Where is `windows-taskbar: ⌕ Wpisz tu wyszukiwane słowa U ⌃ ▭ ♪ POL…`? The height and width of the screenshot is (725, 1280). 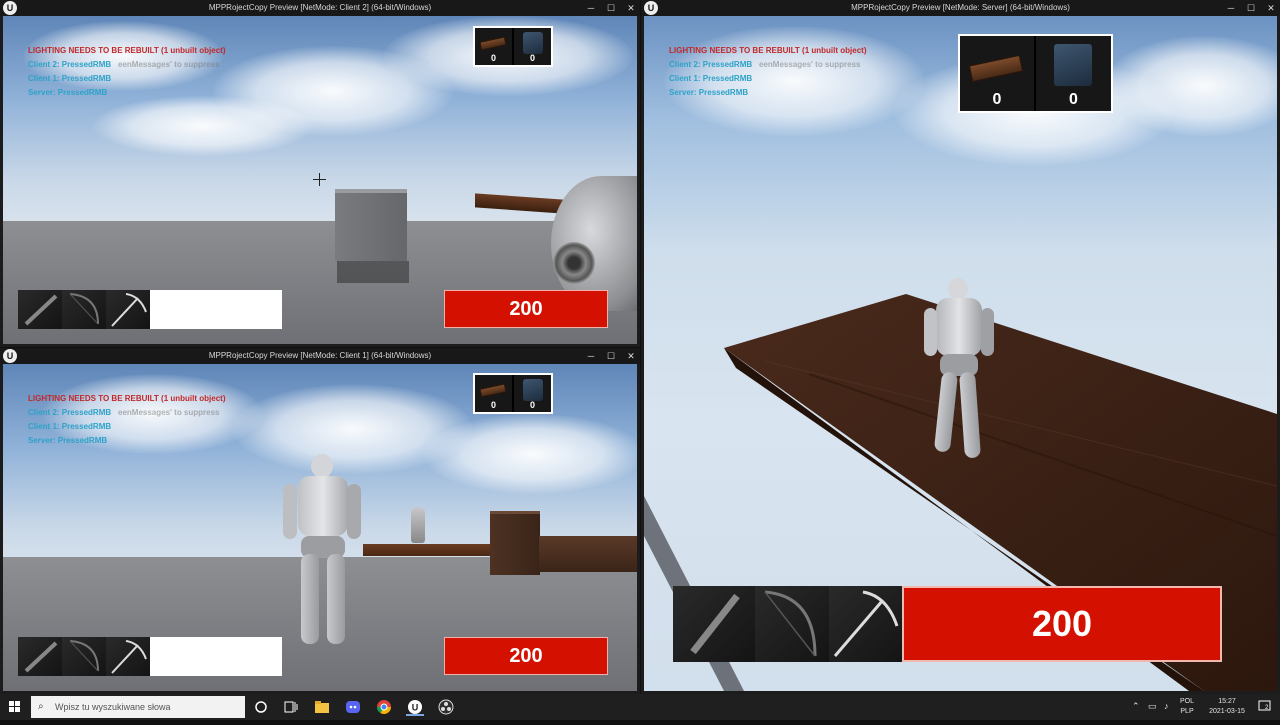
windows-taskbar: ⌕ Wpisz tu wyszukiwane słowa U ⌃ ▭ ♪ POL… is located at coordinates (640, 707).